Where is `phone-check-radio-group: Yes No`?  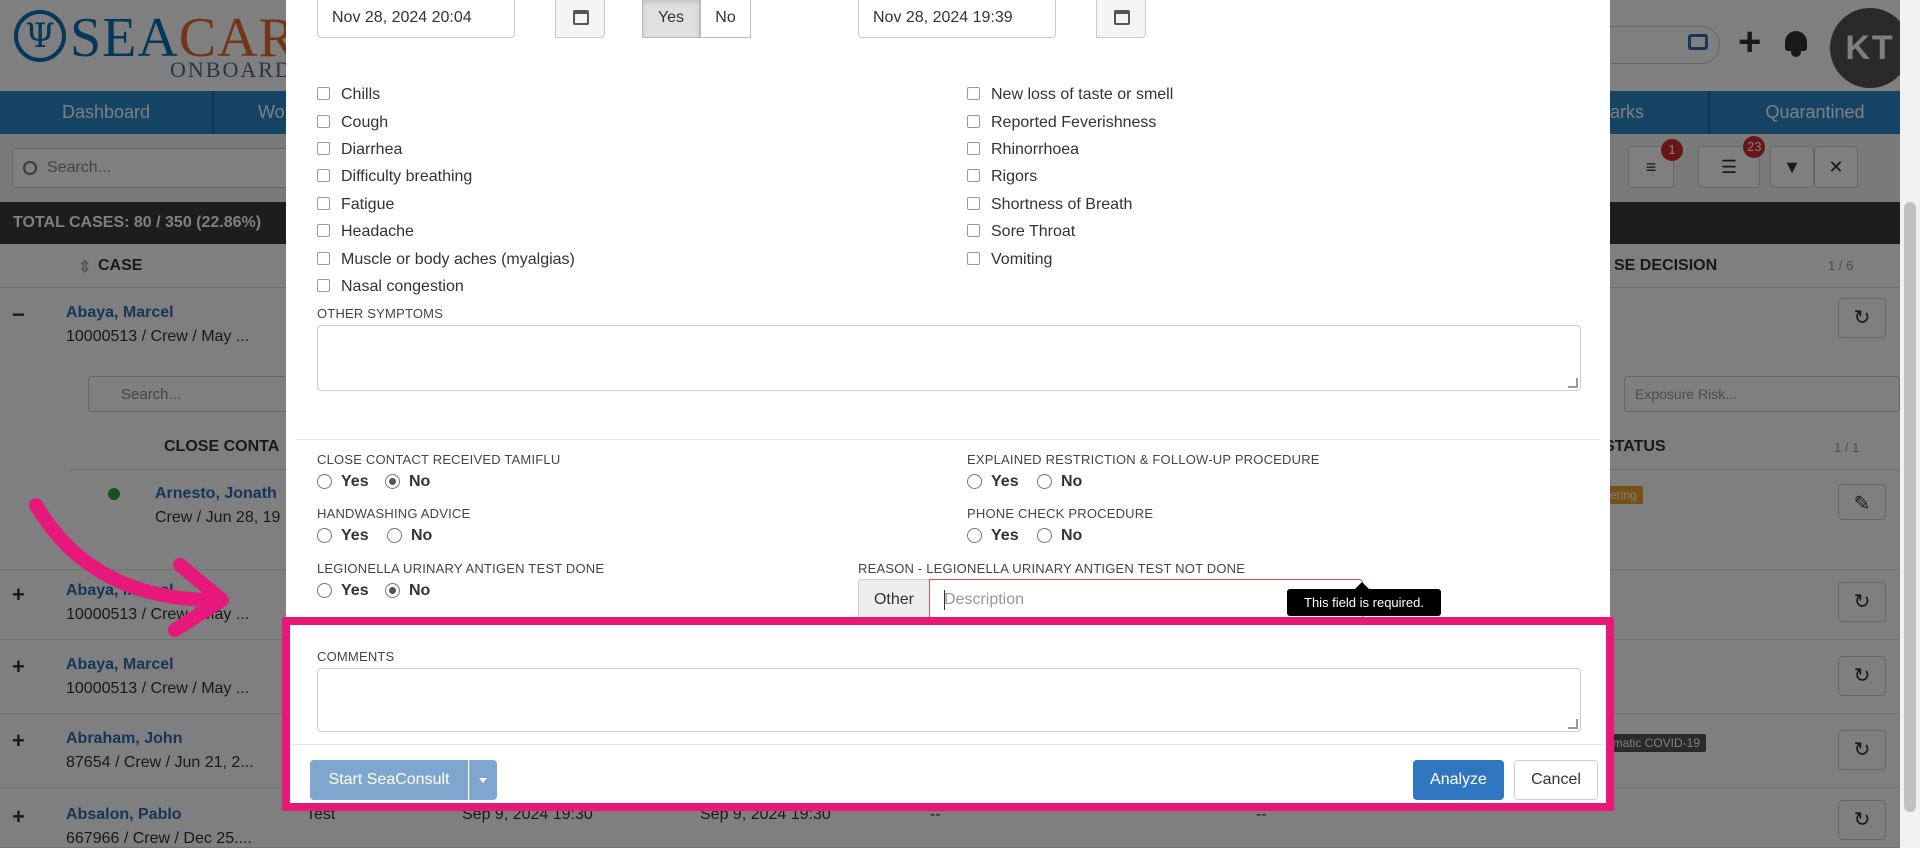
phone-check-radio-group: Yes No is located at coordinates (1067, 536).